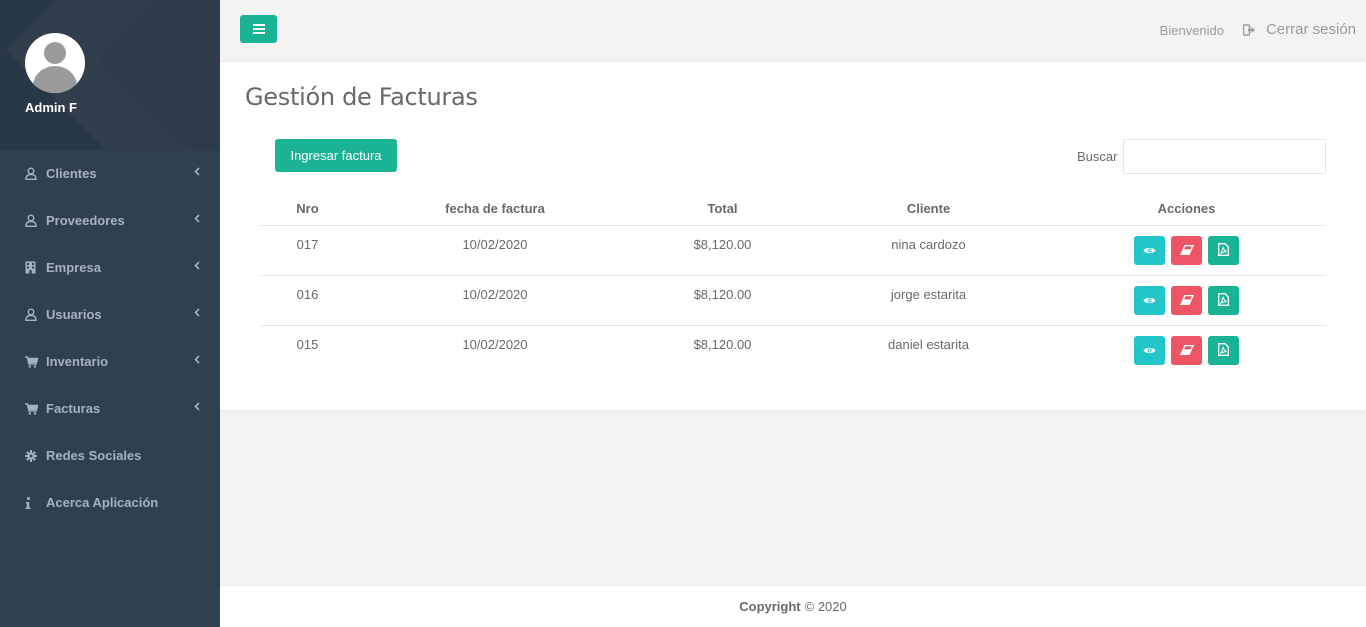 The image size is (1366, 627). What do you see at coordinates (74, 314) in the screenshot?
I see `sidebar-item-label: Usuarios` at bounding box center [74, 314].